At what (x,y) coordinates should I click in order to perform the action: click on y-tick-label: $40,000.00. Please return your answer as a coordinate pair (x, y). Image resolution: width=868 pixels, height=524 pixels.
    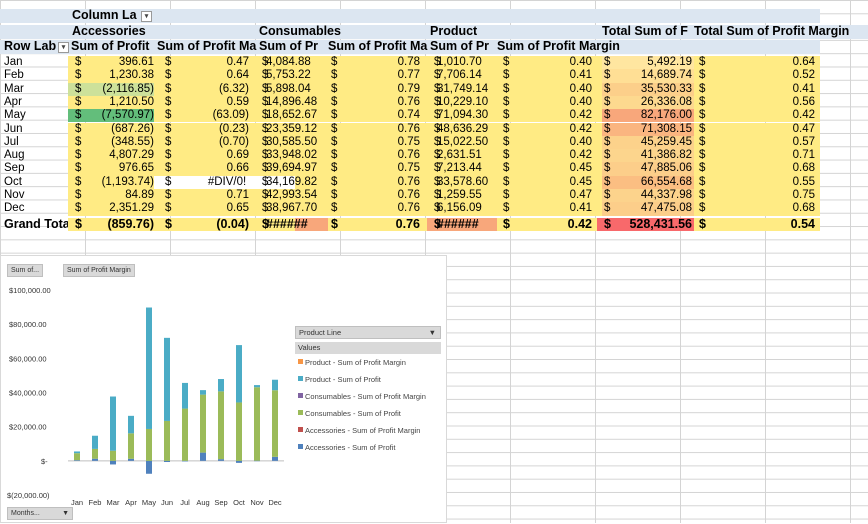
    Looking at the image, I should click on (28, 393).